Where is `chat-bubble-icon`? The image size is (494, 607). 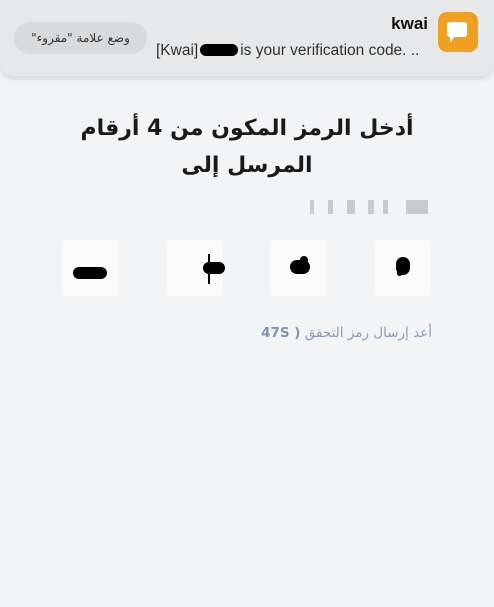 chat-bubble-icon is located at coordinates (457, 32).